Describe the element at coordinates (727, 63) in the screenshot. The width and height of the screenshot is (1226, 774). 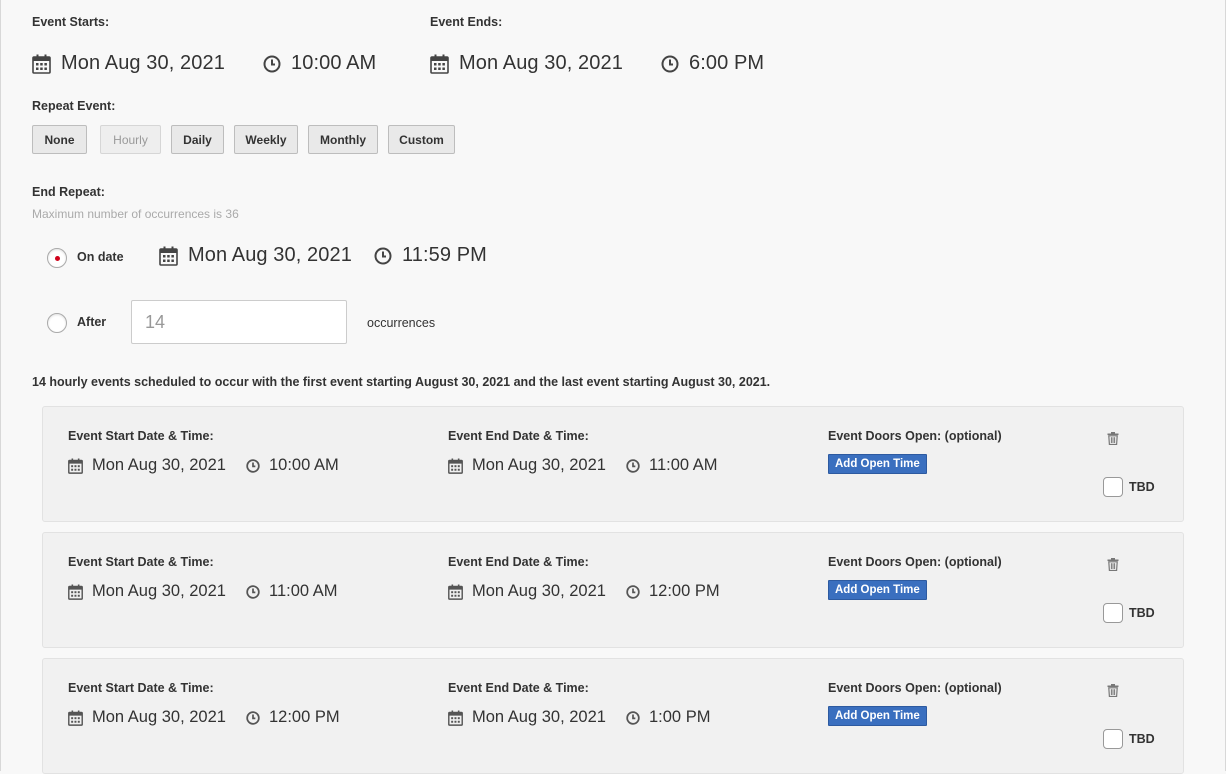
I see `event-end-time: 6:00 PM` at that location.